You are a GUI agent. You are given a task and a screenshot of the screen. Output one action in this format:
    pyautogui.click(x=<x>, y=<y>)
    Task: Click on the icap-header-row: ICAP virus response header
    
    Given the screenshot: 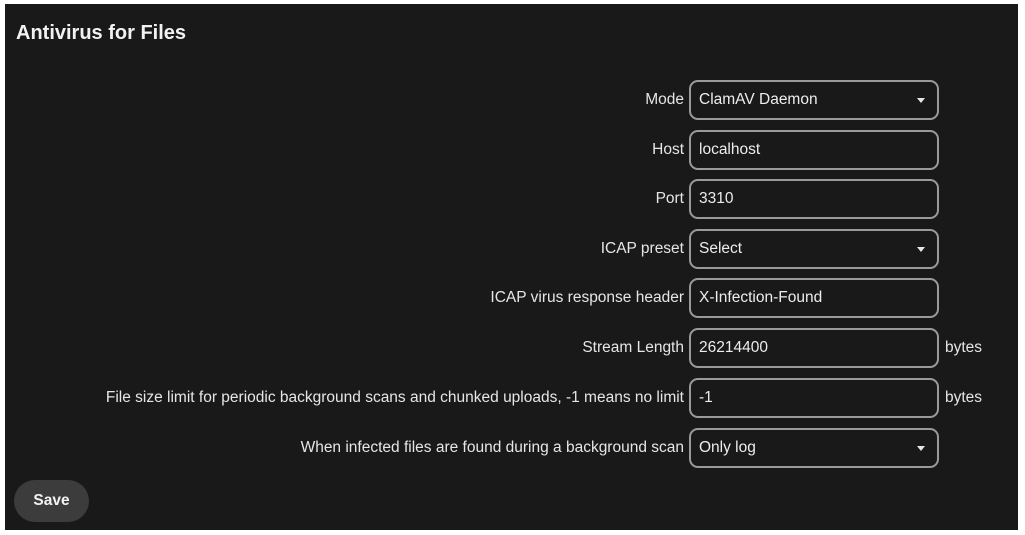 What is the action you would take?
    pyautogui.click(x=511, y=298)
    